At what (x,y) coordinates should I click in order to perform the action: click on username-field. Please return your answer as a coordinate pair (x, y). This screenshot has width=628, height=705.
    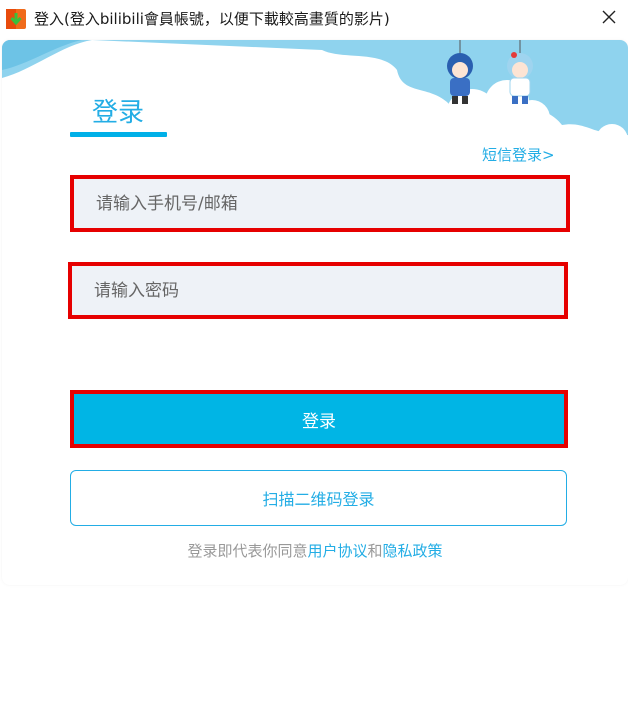
    Looking at the image, I should click on (320, 203).